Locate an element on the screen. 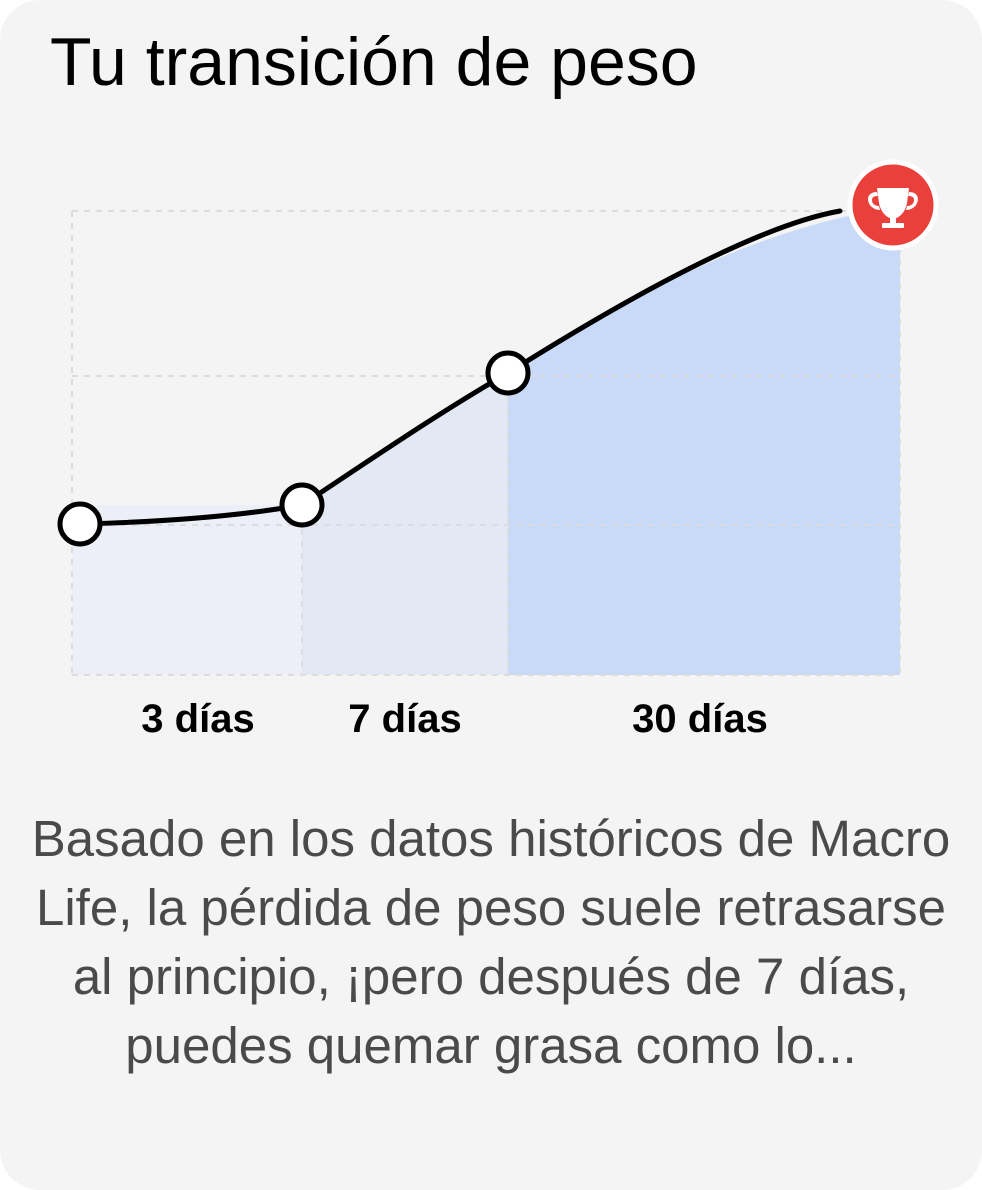 Image resolution: width=982 pixels, height=1190 pixels. x-label-7-dias: 7 días is located at coordinates (404, 719).